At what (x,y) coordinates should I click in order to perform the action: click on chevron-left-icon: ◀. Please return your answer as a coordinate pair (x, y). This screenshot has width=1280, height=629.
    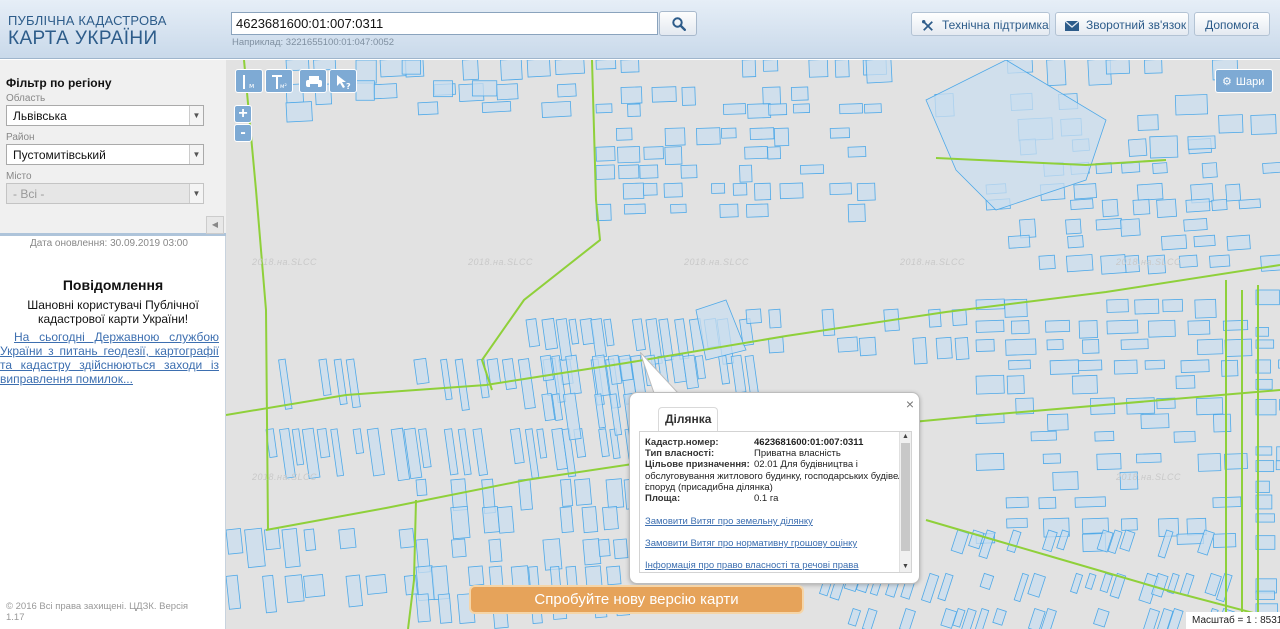
    Looking at the image, I should click on (215, 224).